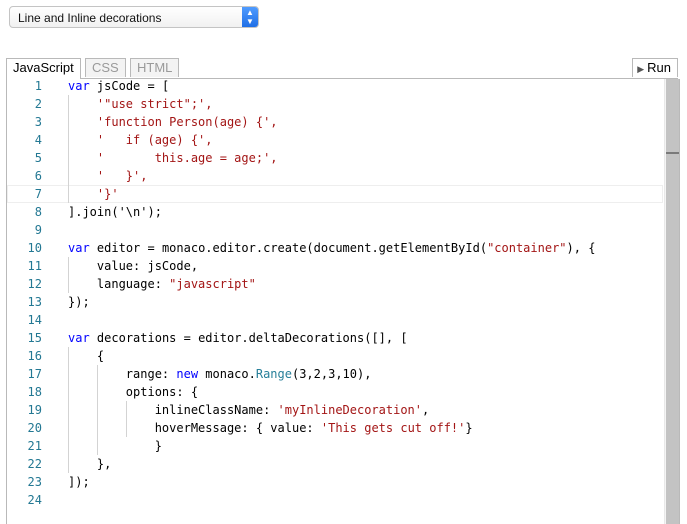  I want to click on code-line: 8].join('\n');, so click(335, 212).